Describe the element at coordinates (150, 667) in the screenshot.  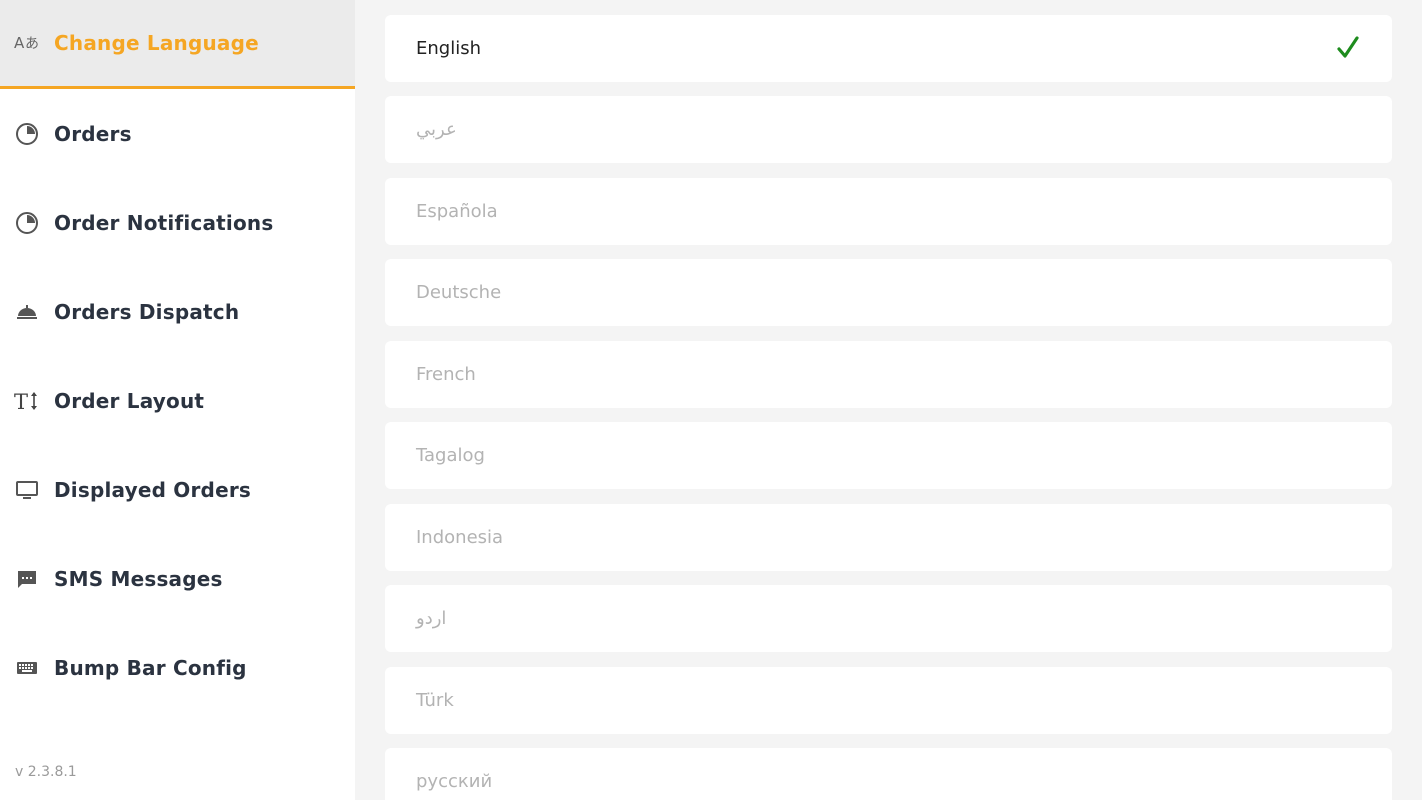
I see `sidebar-item-label: Bump Bar Config` at that location.